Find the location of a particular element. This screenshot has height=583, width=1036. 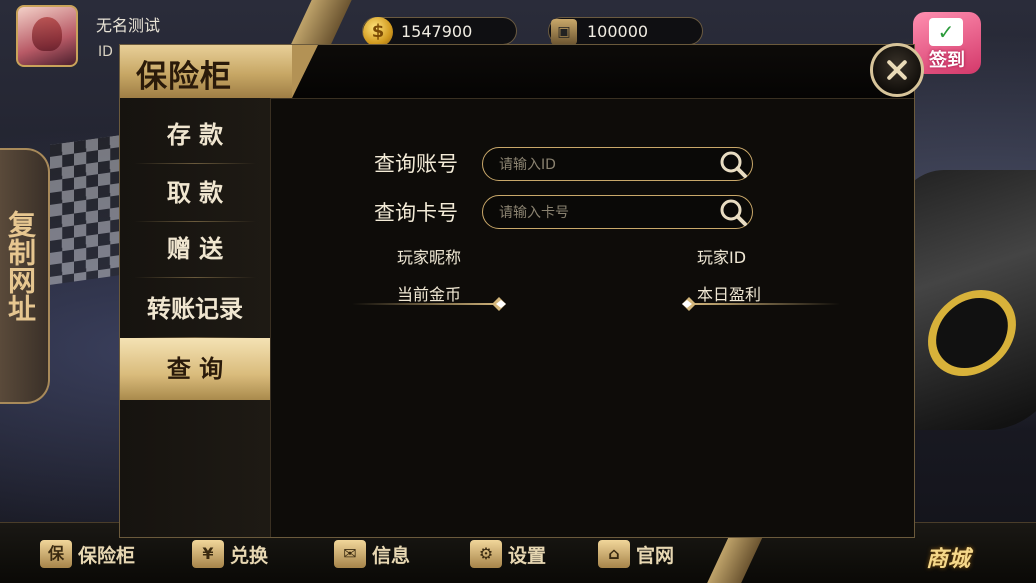

nav-exchange: ¥ 兑换 is located at coordinates (230, 554).